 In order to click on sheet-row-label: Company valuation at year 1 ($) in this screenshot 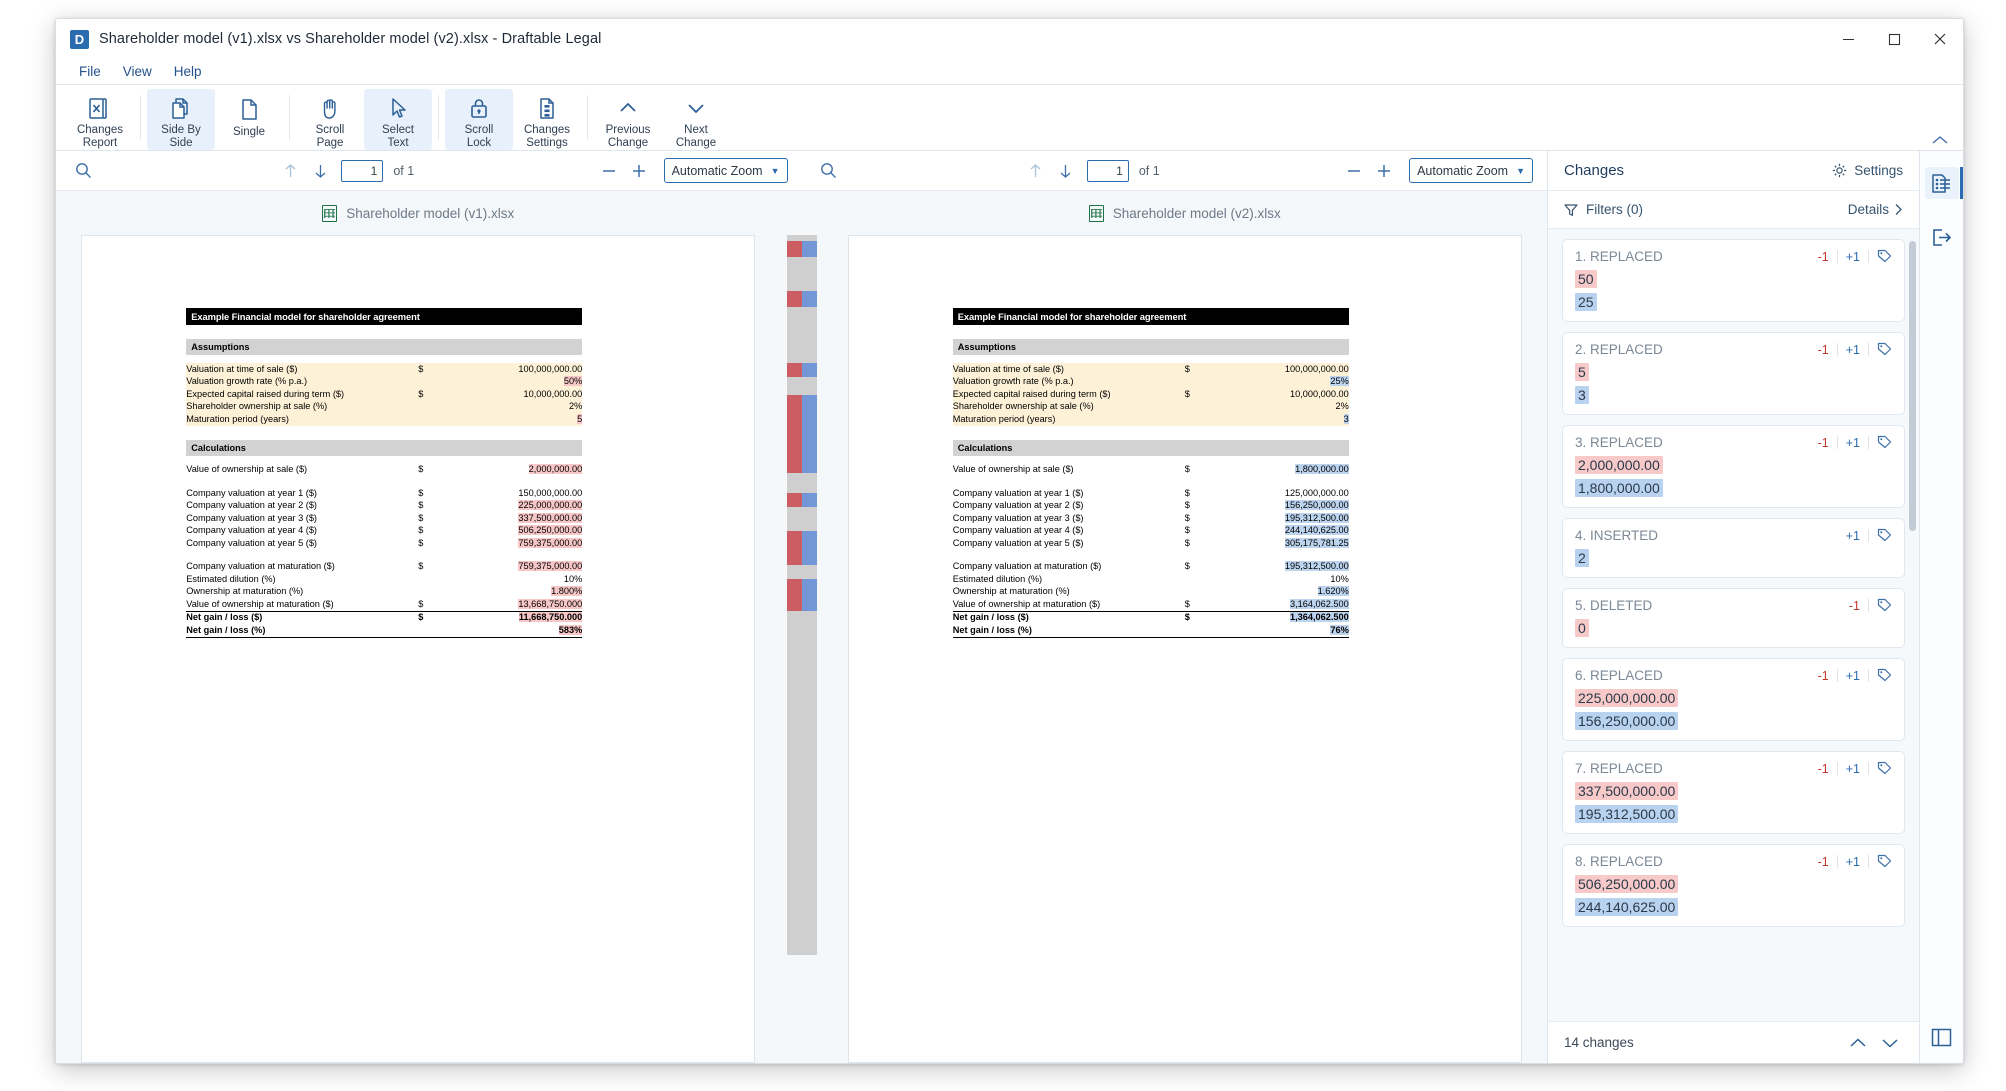, I will do `click(251, 492)`.